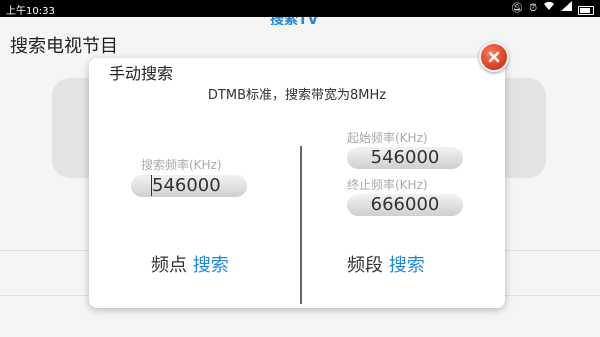  What do you see at coordinates (210, 265) in the screenshot?
I see `frequency-point-search-link: 搜索` at bounding box center [210, 265].